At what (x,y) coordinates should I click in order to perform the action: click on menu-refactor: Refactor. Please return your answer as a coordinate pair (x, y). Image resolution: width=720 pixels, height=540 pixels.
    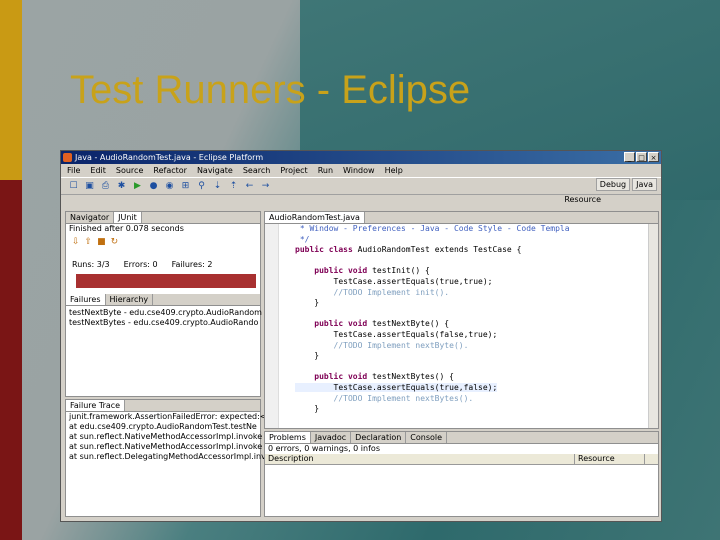
    Looking at the image, I should click on (170, 170).